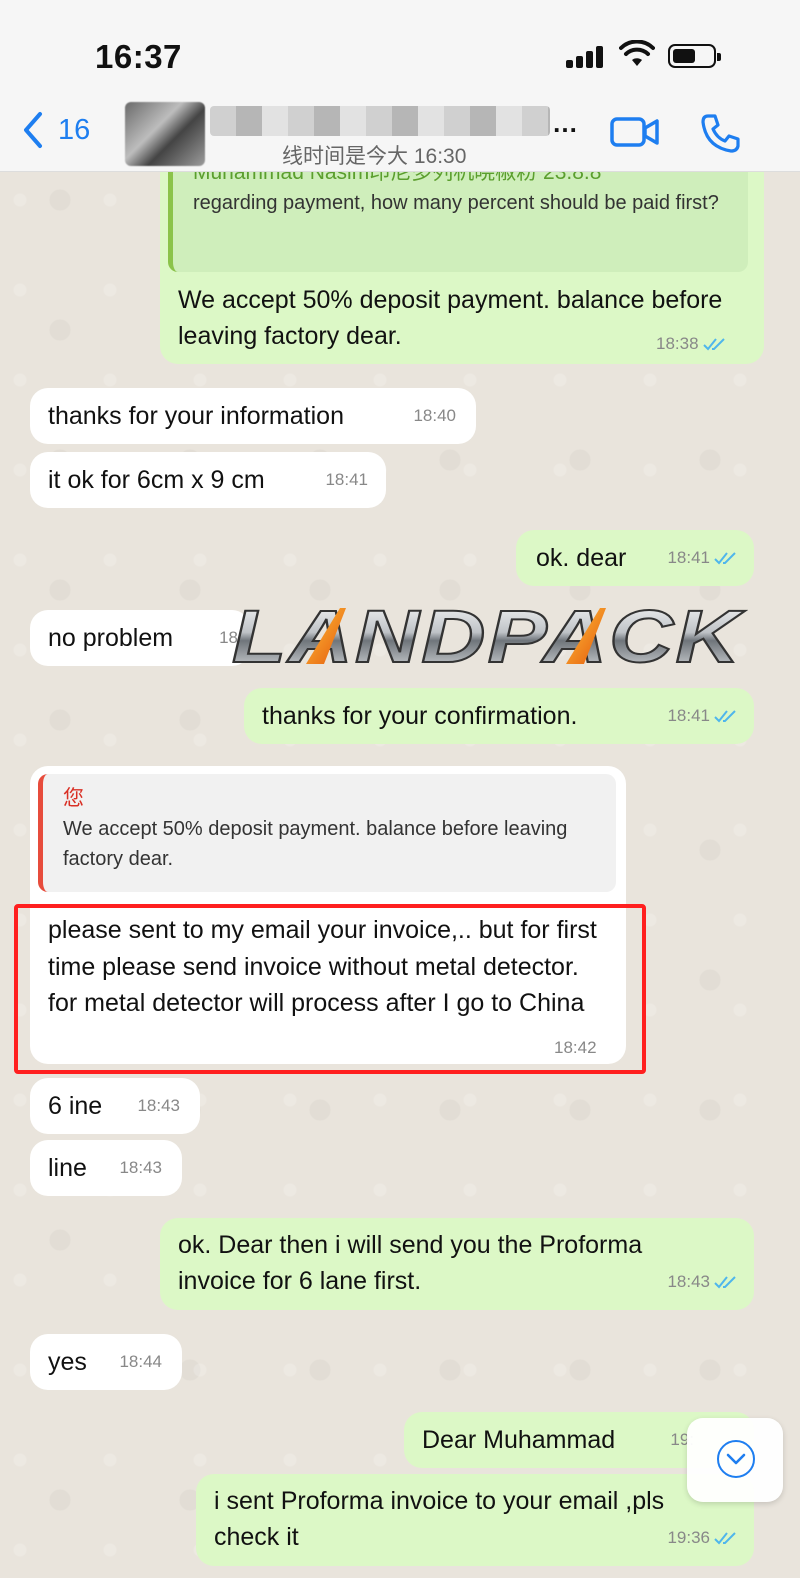 The height and width of the screenshot is (1578, 800). I want to click on highlight-annotation-box, so click(330, 989).